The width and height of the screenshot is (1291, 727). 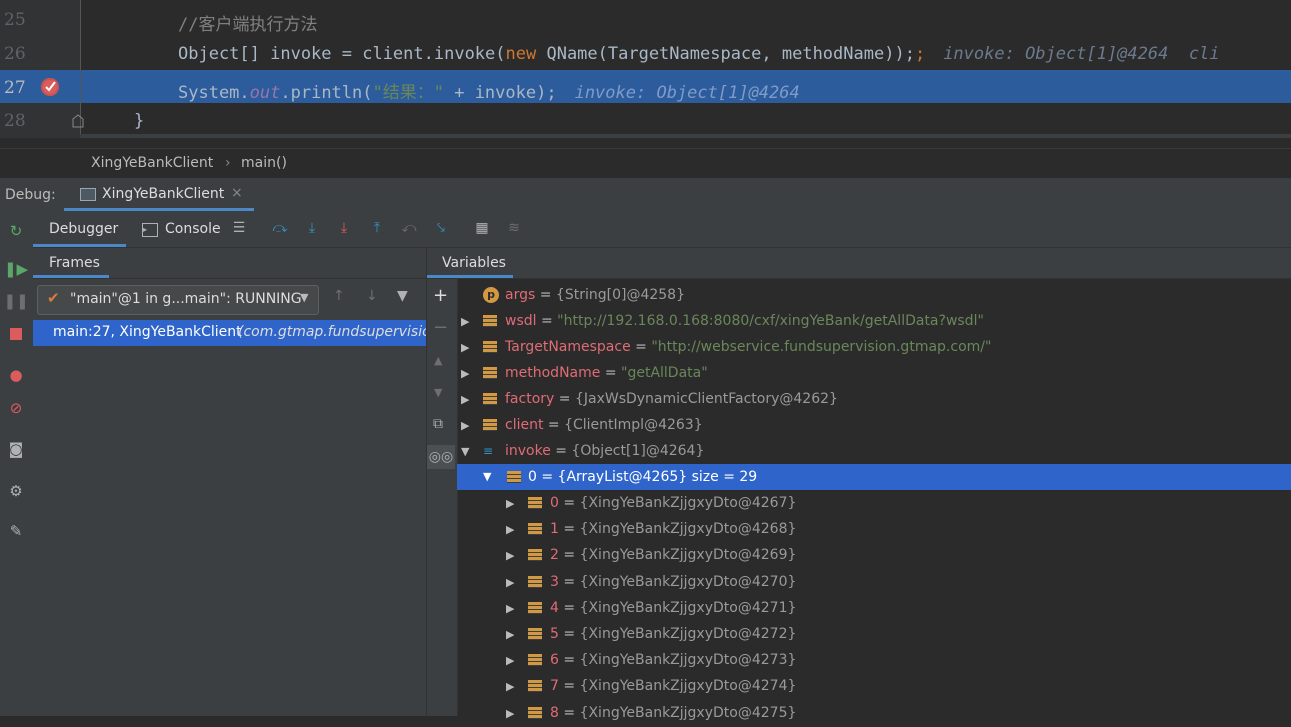 I want to click on tab-debugger: Debugger, so click(x=79, y=229).